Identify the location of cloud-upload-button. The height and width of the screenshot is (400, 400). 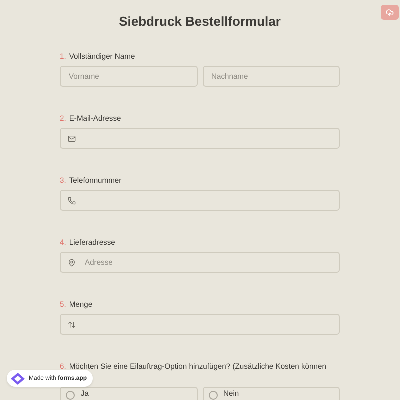
(390, 12).